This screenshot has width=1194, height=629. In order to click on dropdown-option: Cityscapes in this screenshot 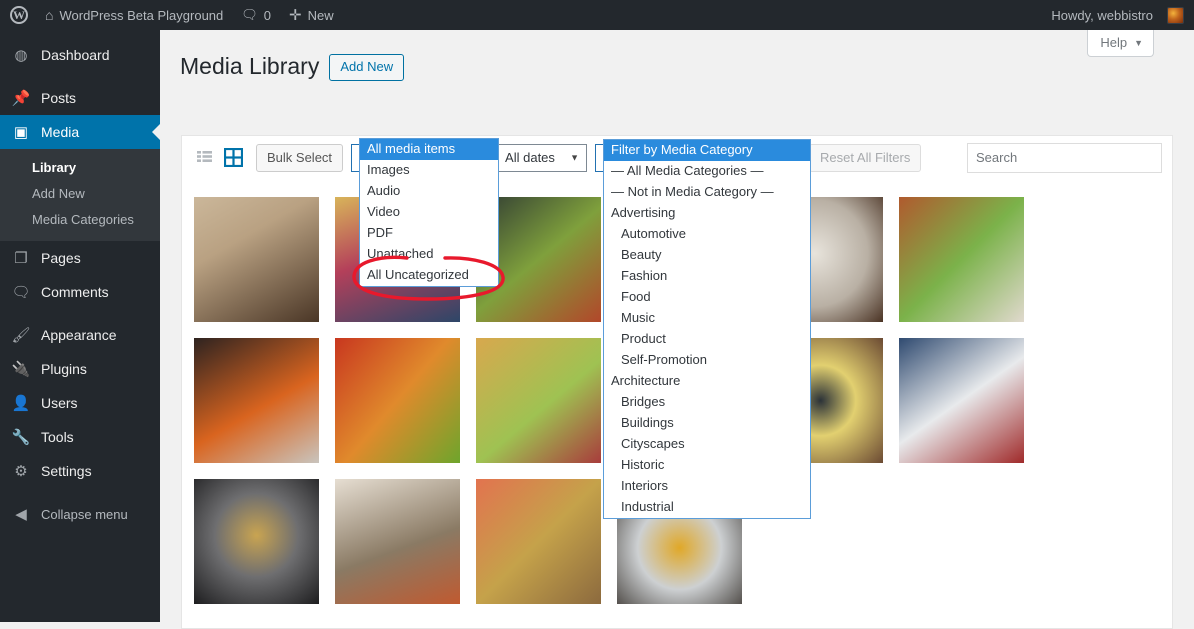, I will do `click(707, 444)`.